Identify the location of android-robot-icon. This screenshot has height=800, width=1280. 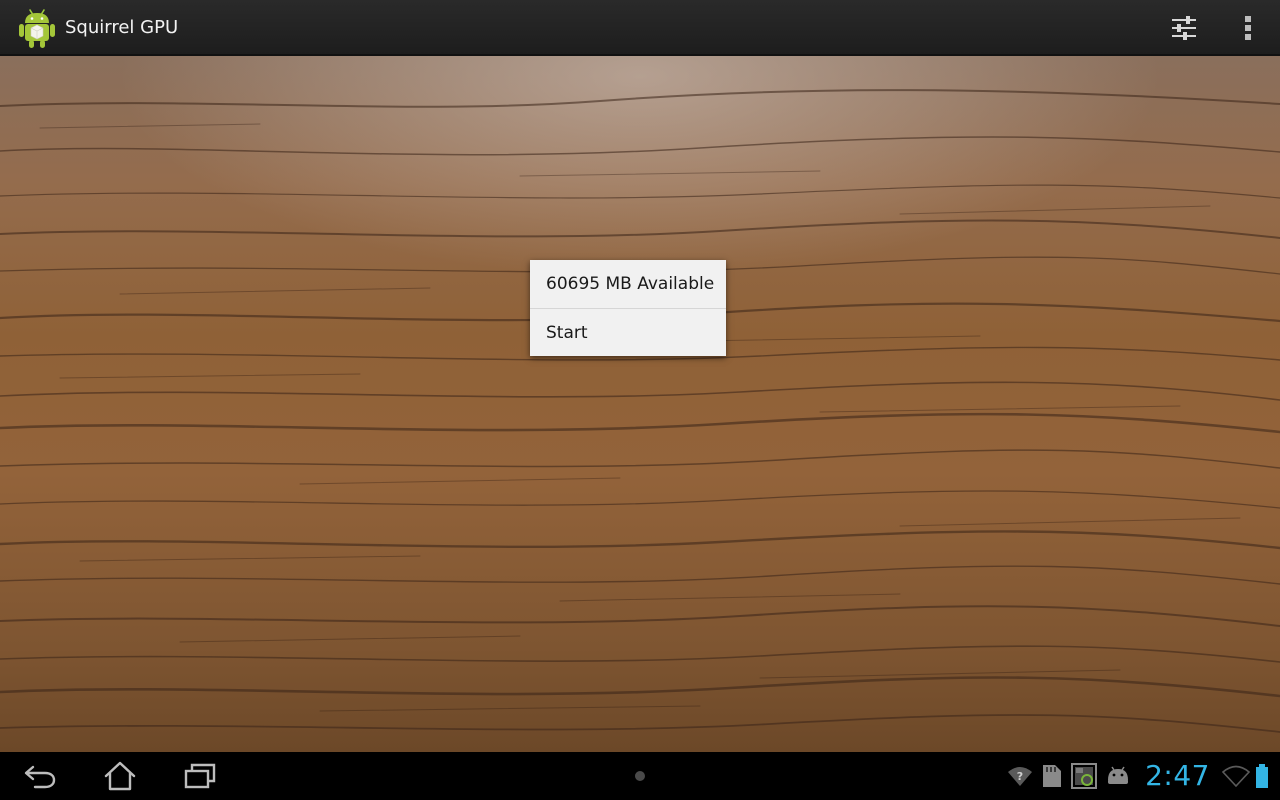
(37, 28).